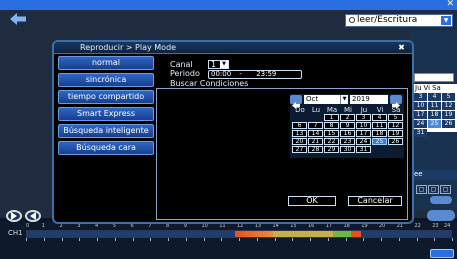  What do you see at coordinates (348, 110) in the screenshot?
I see `calendar-weekdays: Do Lu Ma Mi Ju Vi Sa` at bounding box center [348, 110].